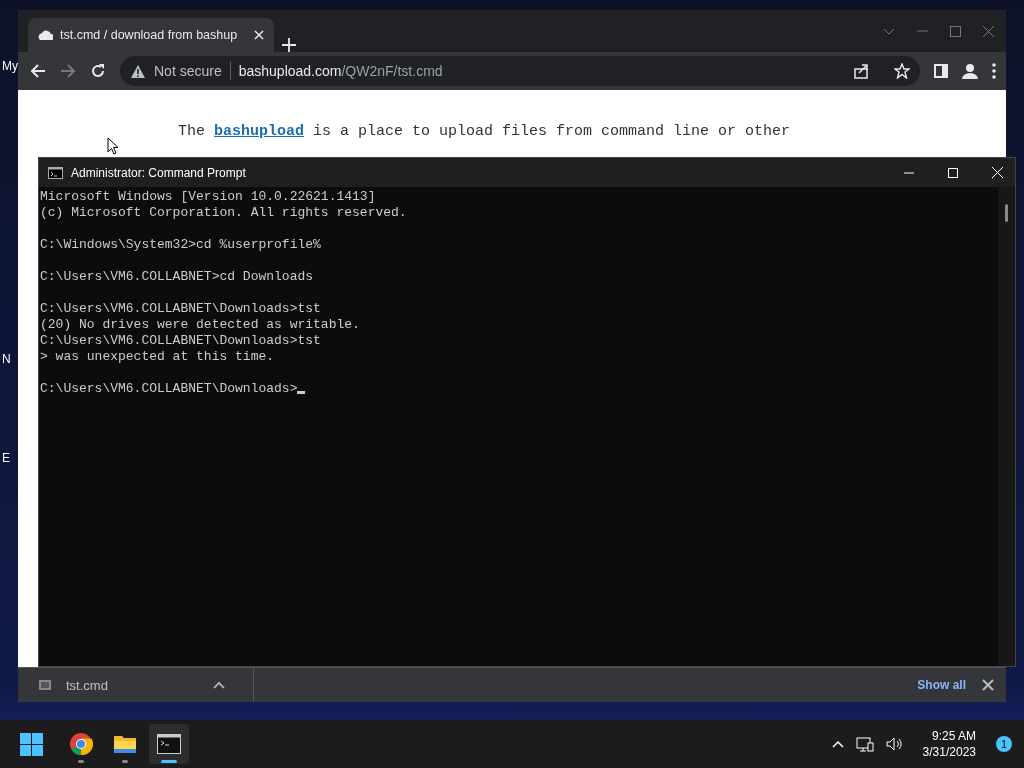 The height and width of the screenshot is (768, 1024). Describe the element at coordinates (38, 71) in the screenshot. I see `back-arrow-icon` at that location.